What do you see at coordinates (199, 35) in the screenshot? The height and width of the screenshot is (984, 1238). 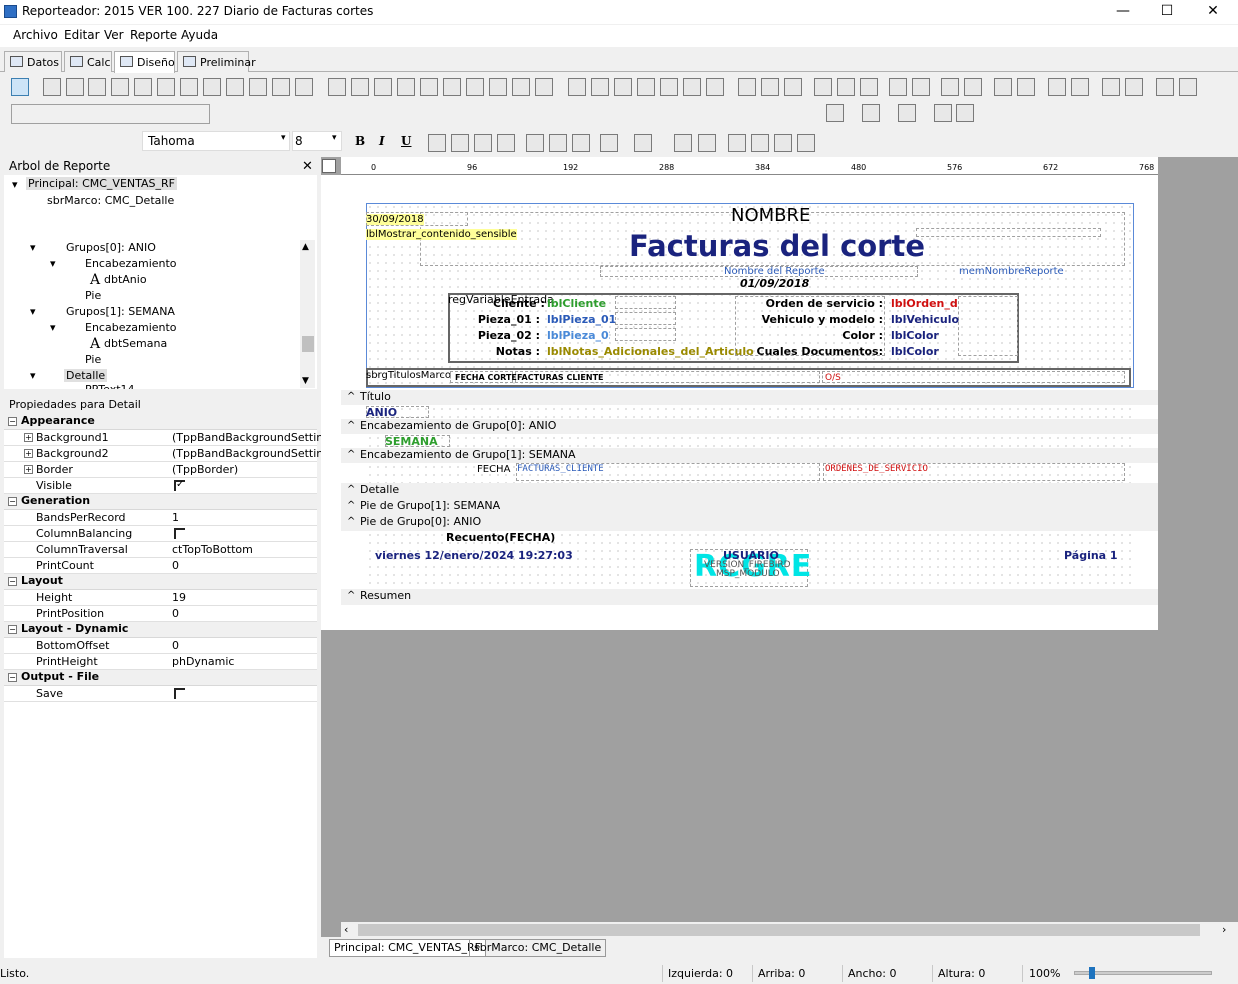 I see `menu-ayuda: Ayuda` at bounding box center [199, 35].